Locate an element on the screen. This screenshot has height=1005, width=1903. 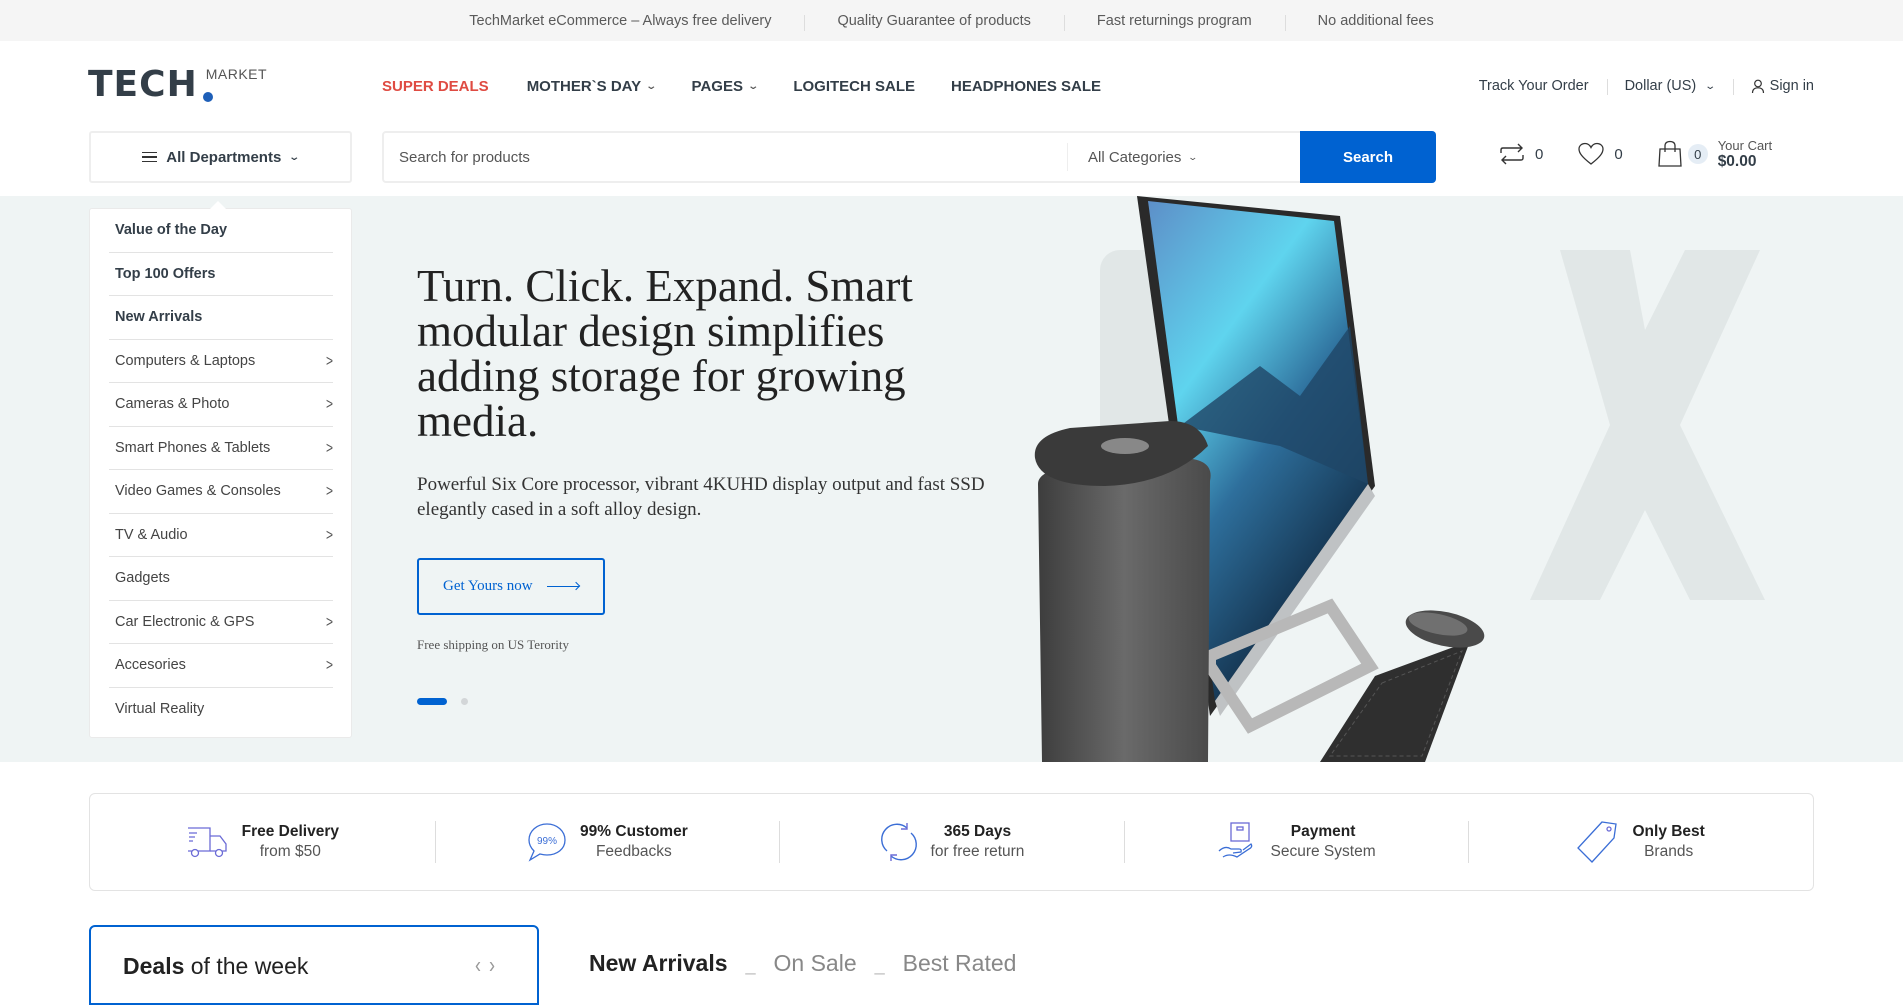
sign-in-link: Sign in is located at coordinates (1773, 86).